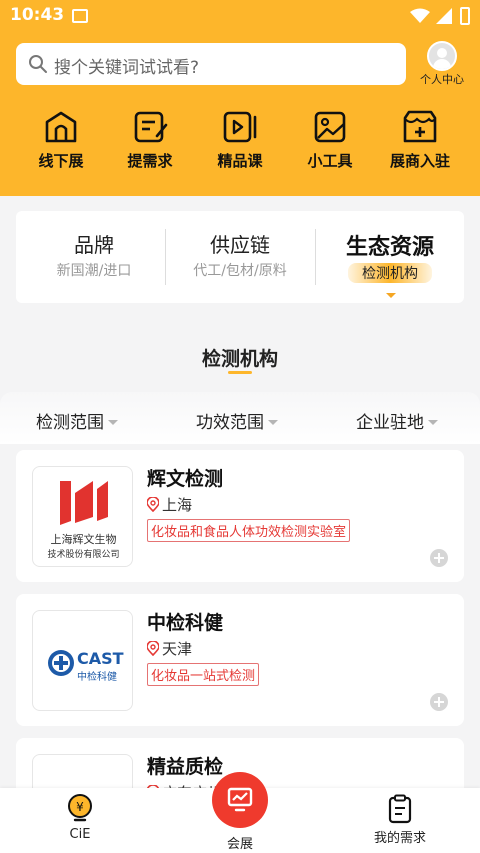  I want to click on search-bar: 搜个关键词试试看?, so click(211, 64).